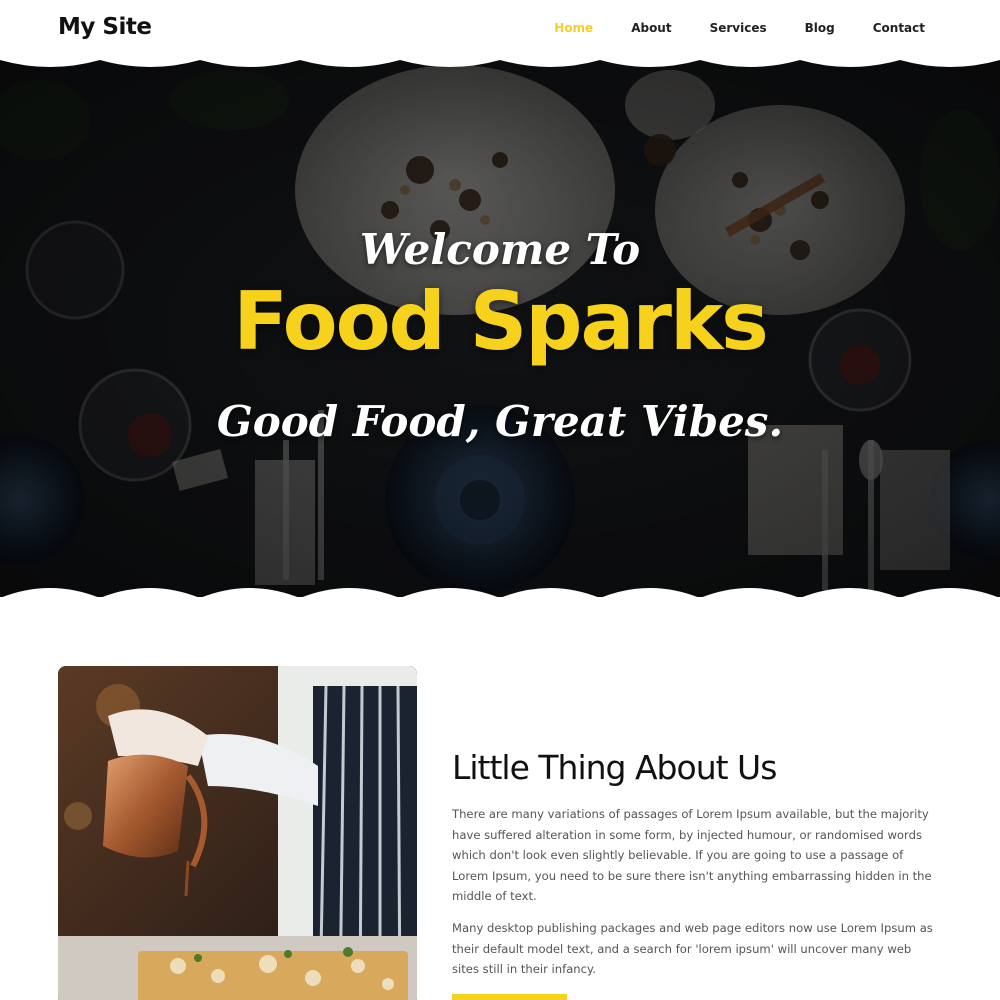 This screenshot has width=1000, height=1000. I want to click on main-nav: Home About Services Blog Contact, so click(720, 28).